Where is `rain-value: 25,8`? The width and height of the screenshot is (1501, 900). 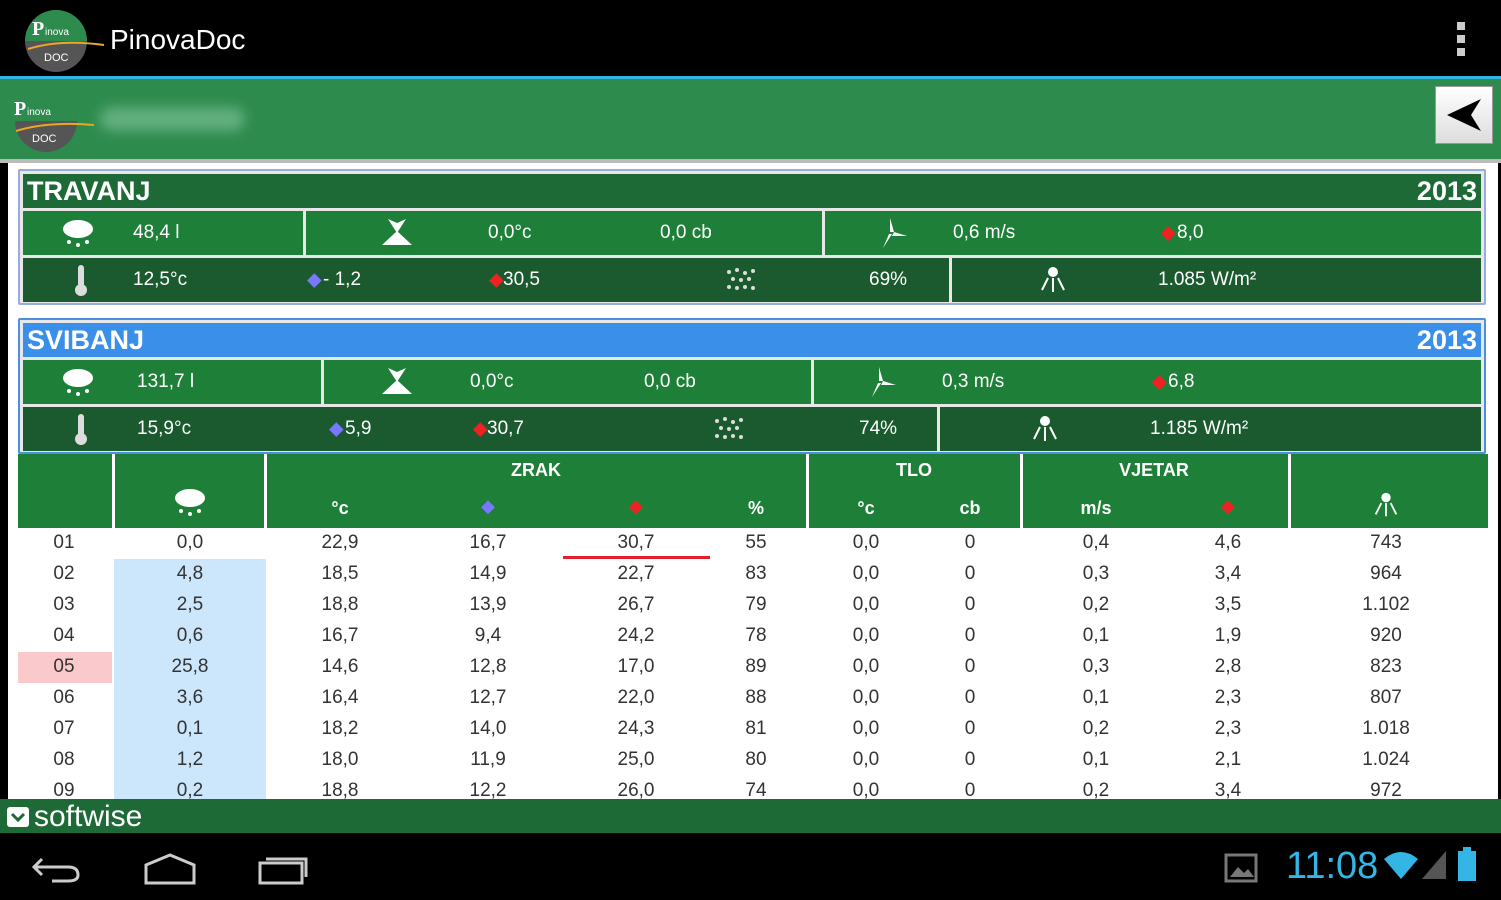
rain-value: 25,8 is located at coordinates (190, 666).